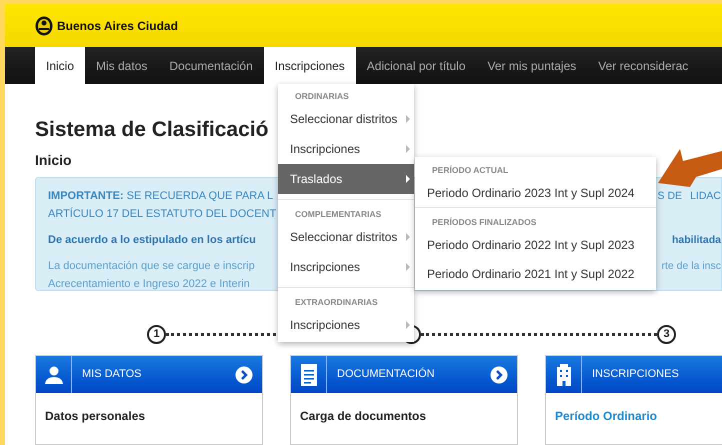 The height and width of the screenshot is (445, 722). What do you see at coordinates (310, 65) in the screenshot?
I see `nav-tab: Inscripciones` at bounding box center [310, 65].